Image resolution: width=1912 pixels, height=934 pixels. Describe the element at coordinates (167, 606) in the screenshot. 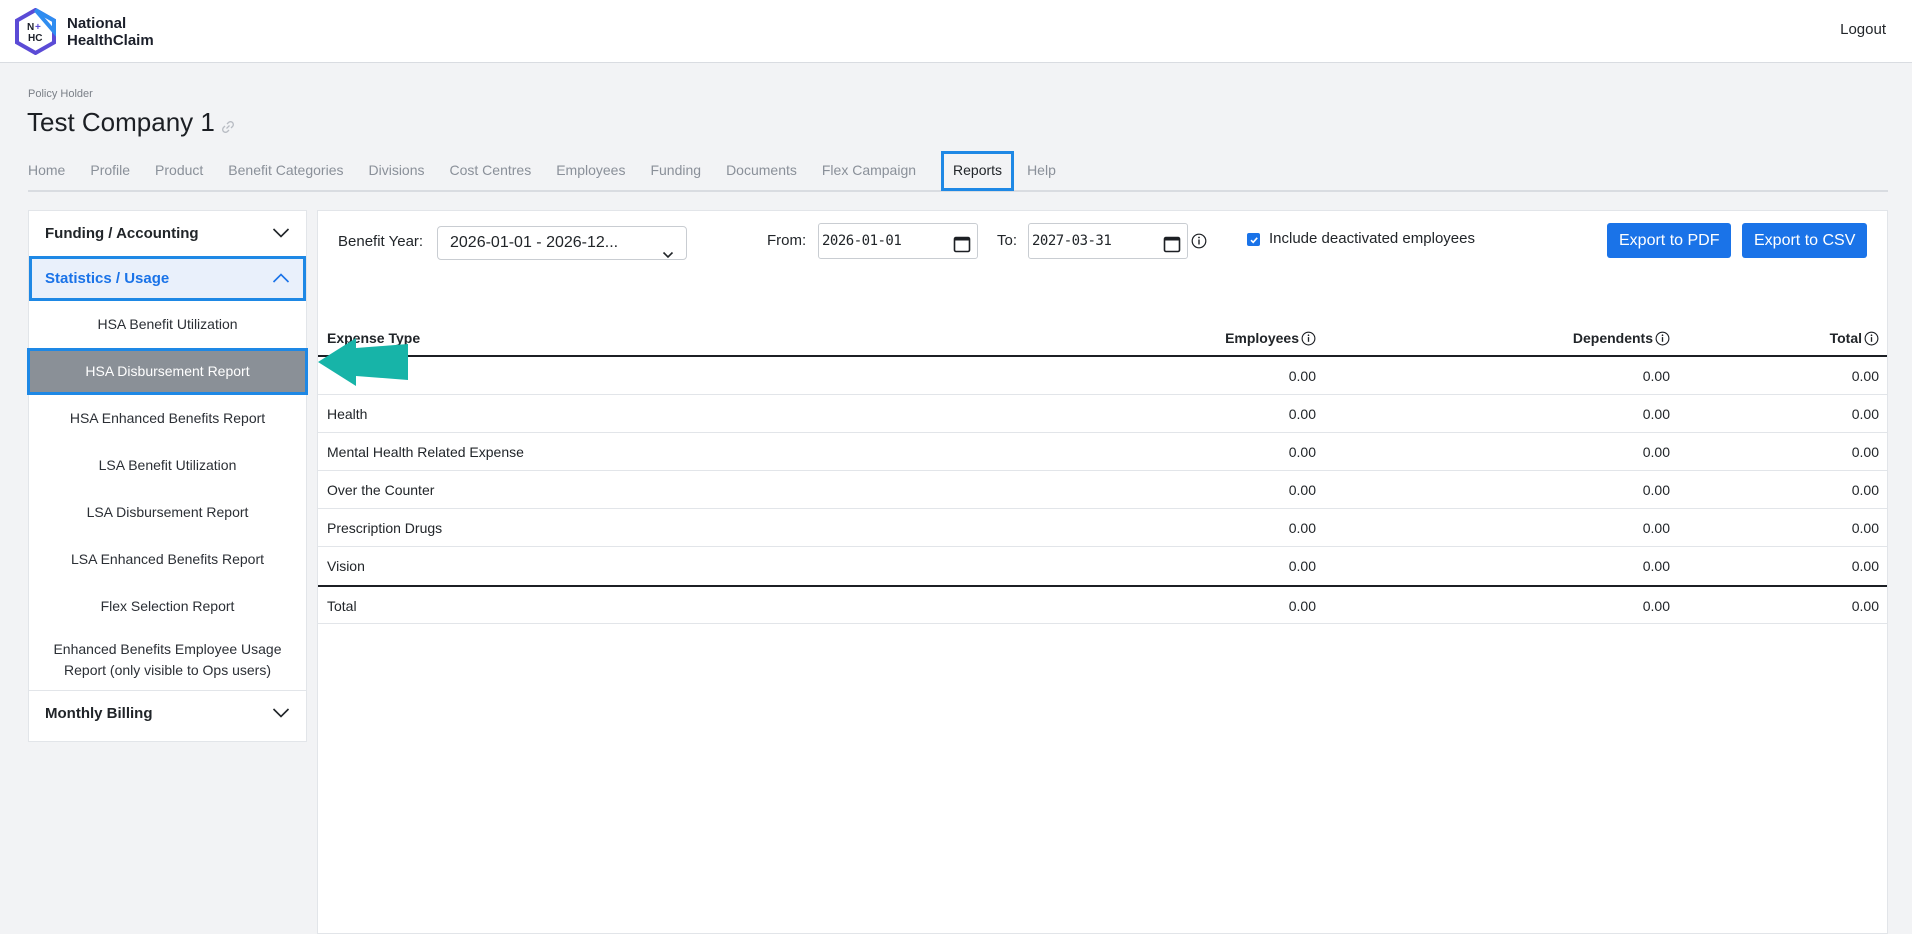

I see `report-flex-selection: Flex Selection Report` at that location.